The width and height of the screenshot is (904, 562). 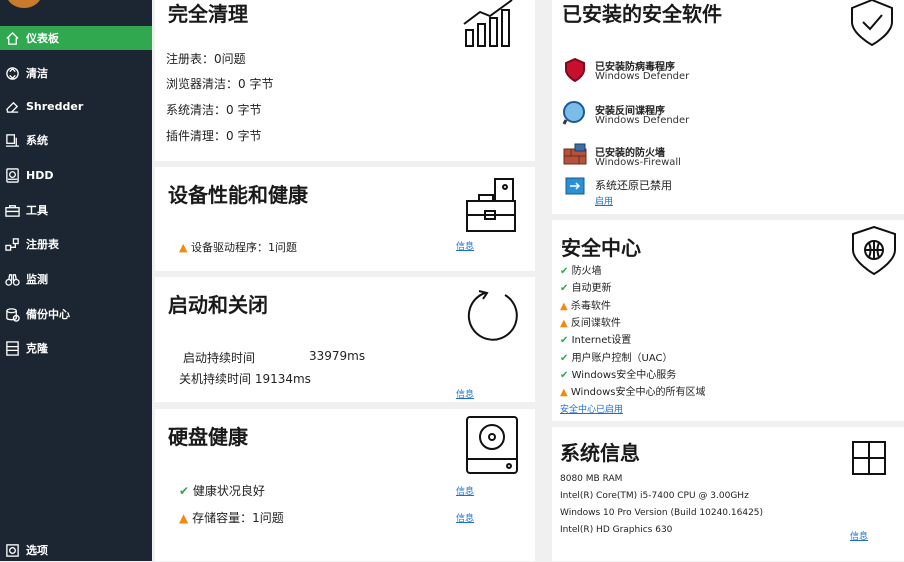 I want to click on sidebar-item-label: 備份中心, so click(x=48, y=314).